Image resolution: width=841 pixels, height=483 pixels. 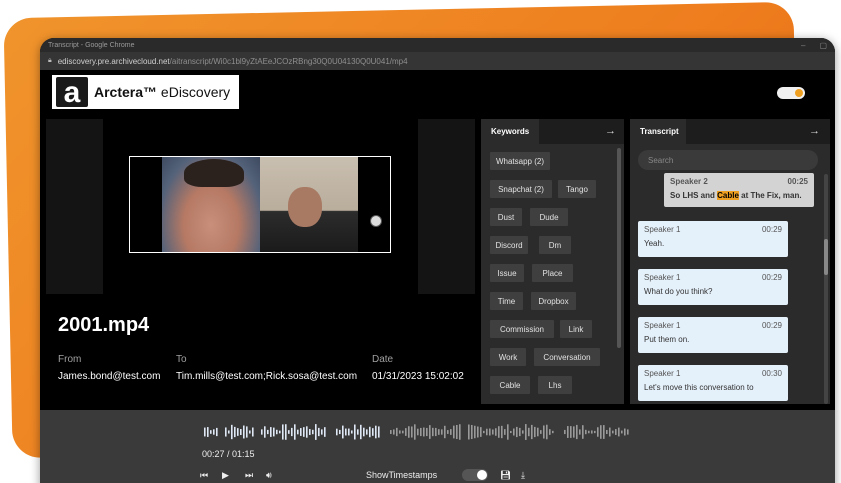 I want to click on brand-name: Arctera™ eDiscovery, so click(x=162, y=92).